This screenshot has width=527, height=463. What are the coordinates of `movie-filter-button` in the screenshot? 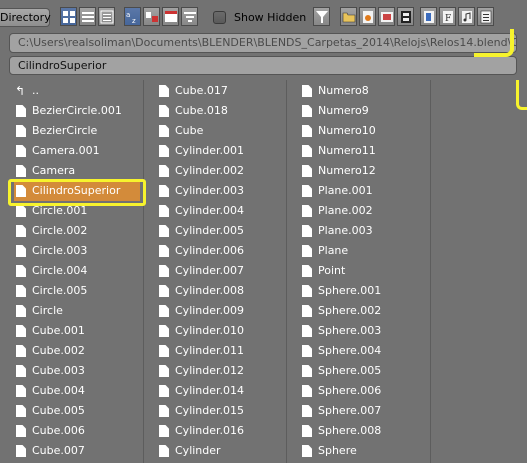 It's located at (405, 16).